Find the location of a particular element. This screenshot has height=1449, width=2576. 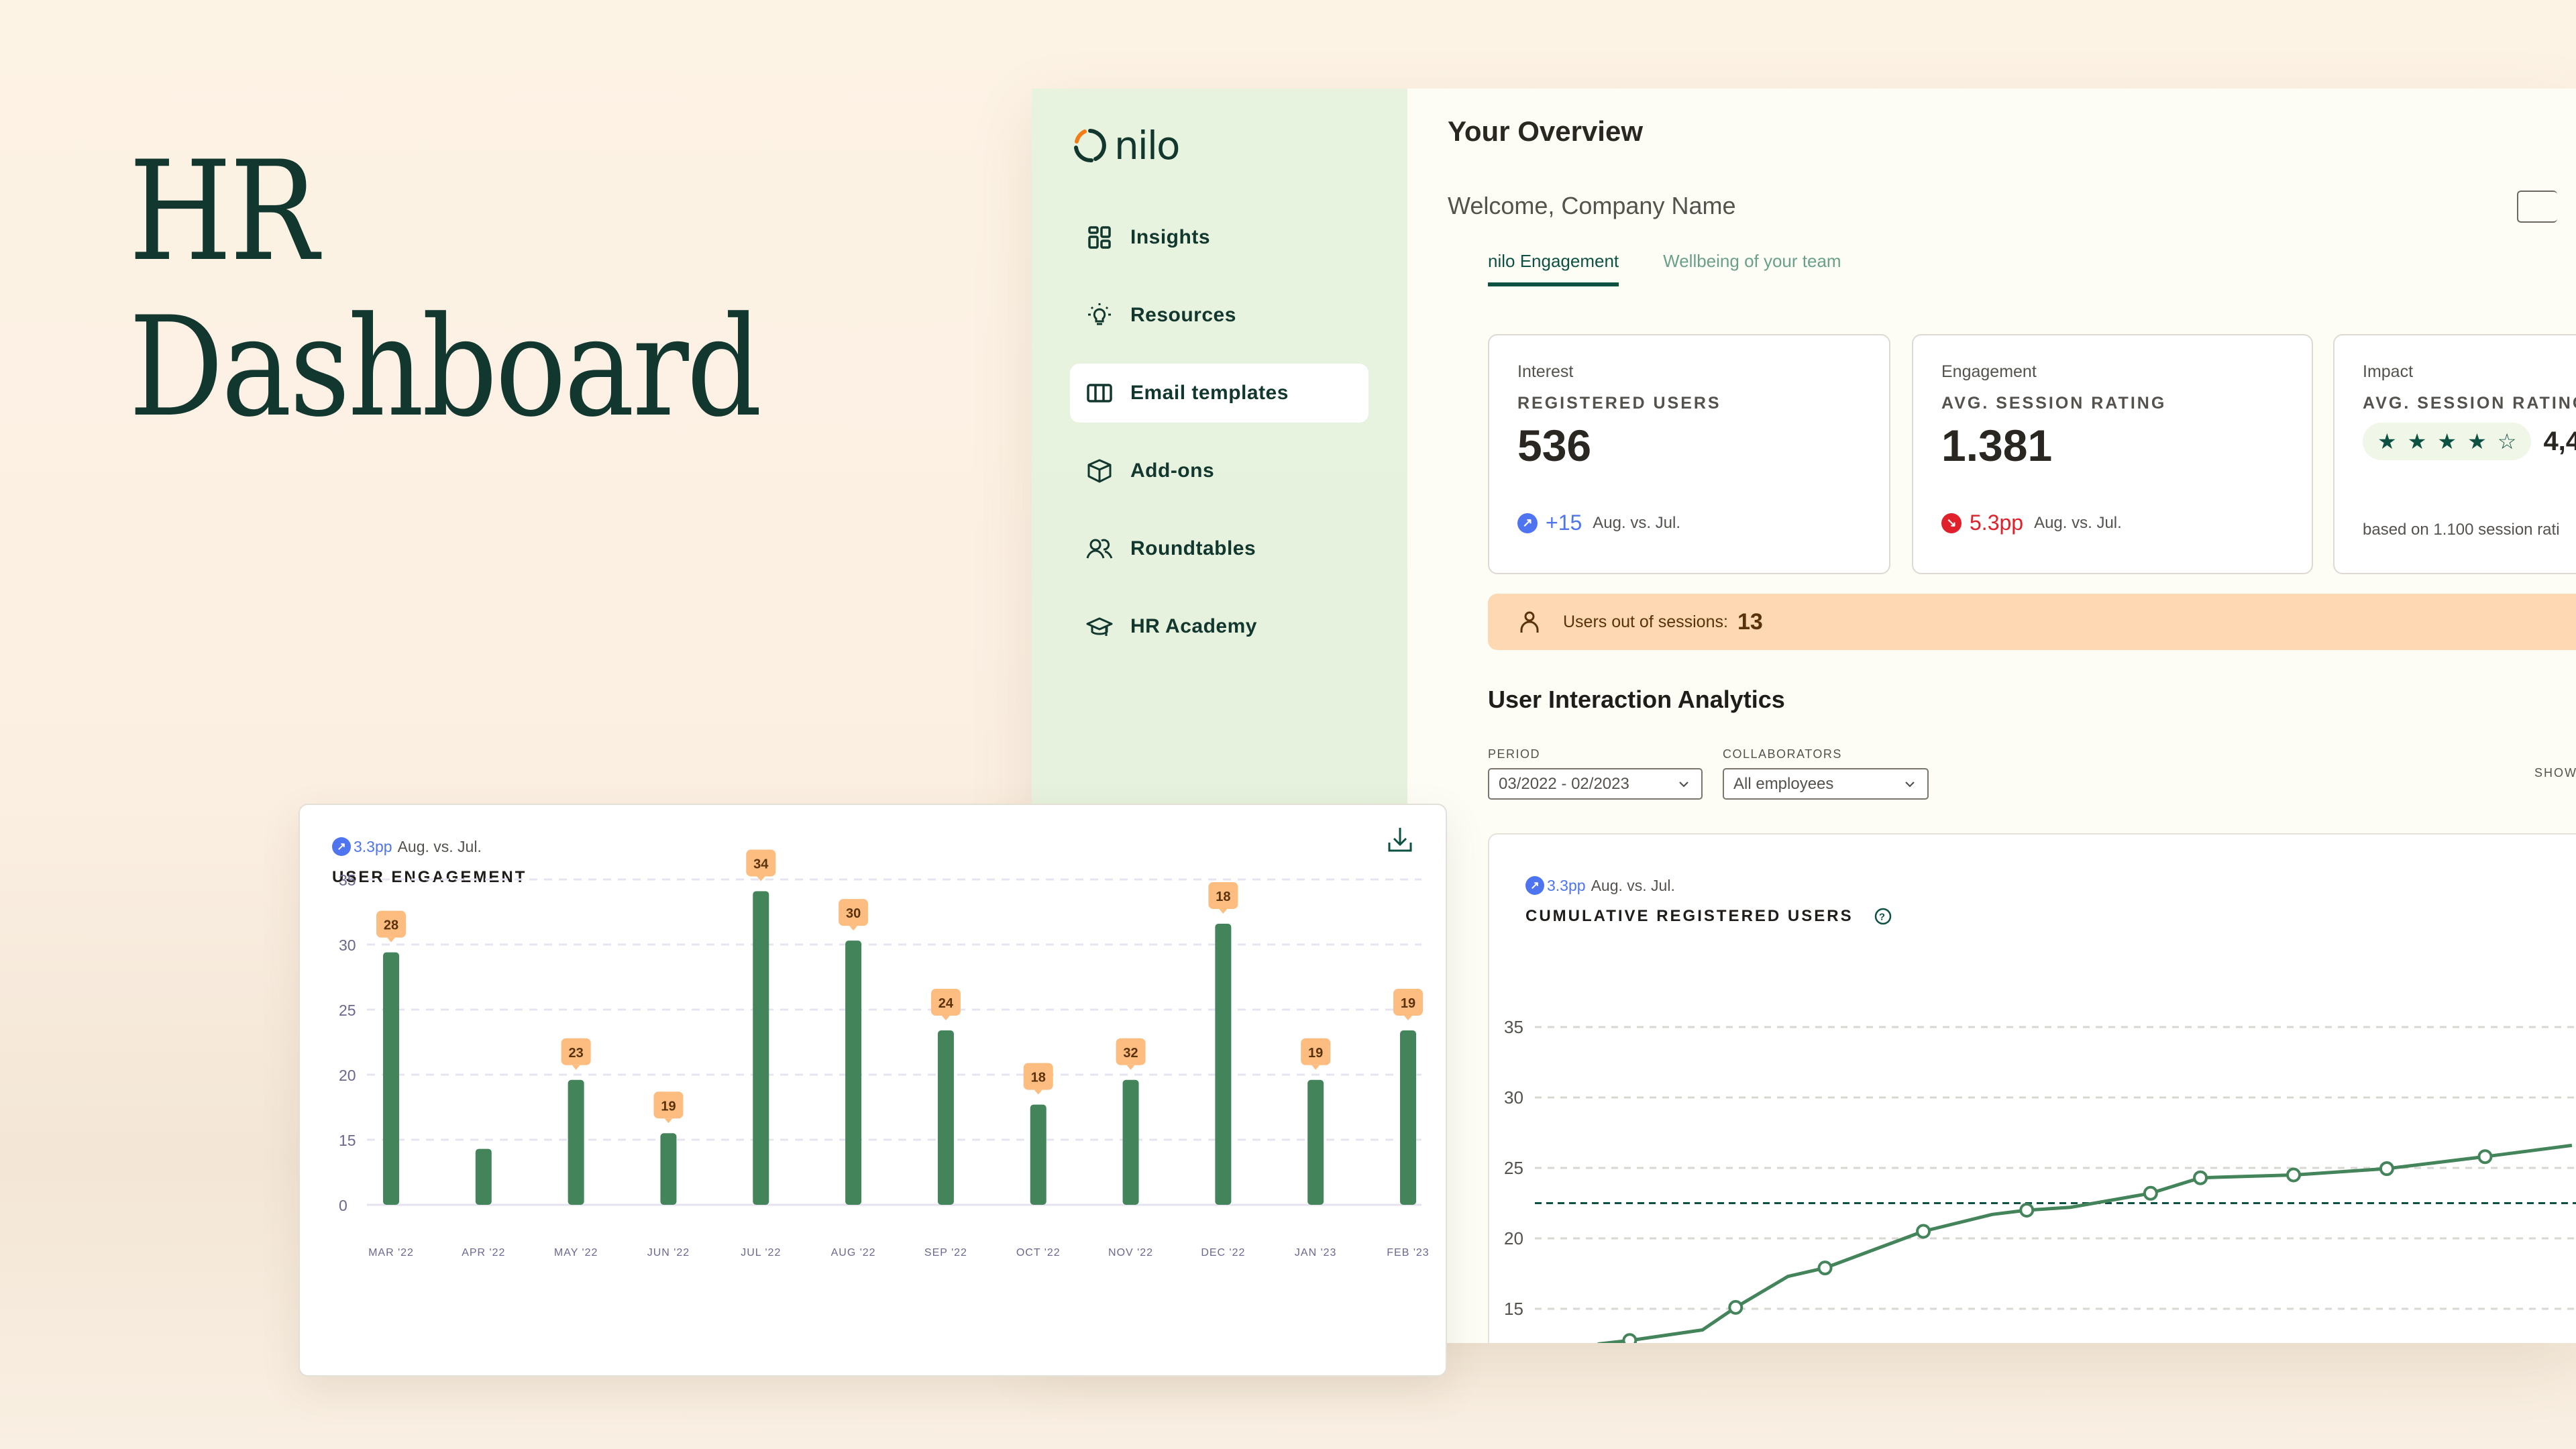

star-empty-icon: ☆ is located at coordinates (2507, 441).